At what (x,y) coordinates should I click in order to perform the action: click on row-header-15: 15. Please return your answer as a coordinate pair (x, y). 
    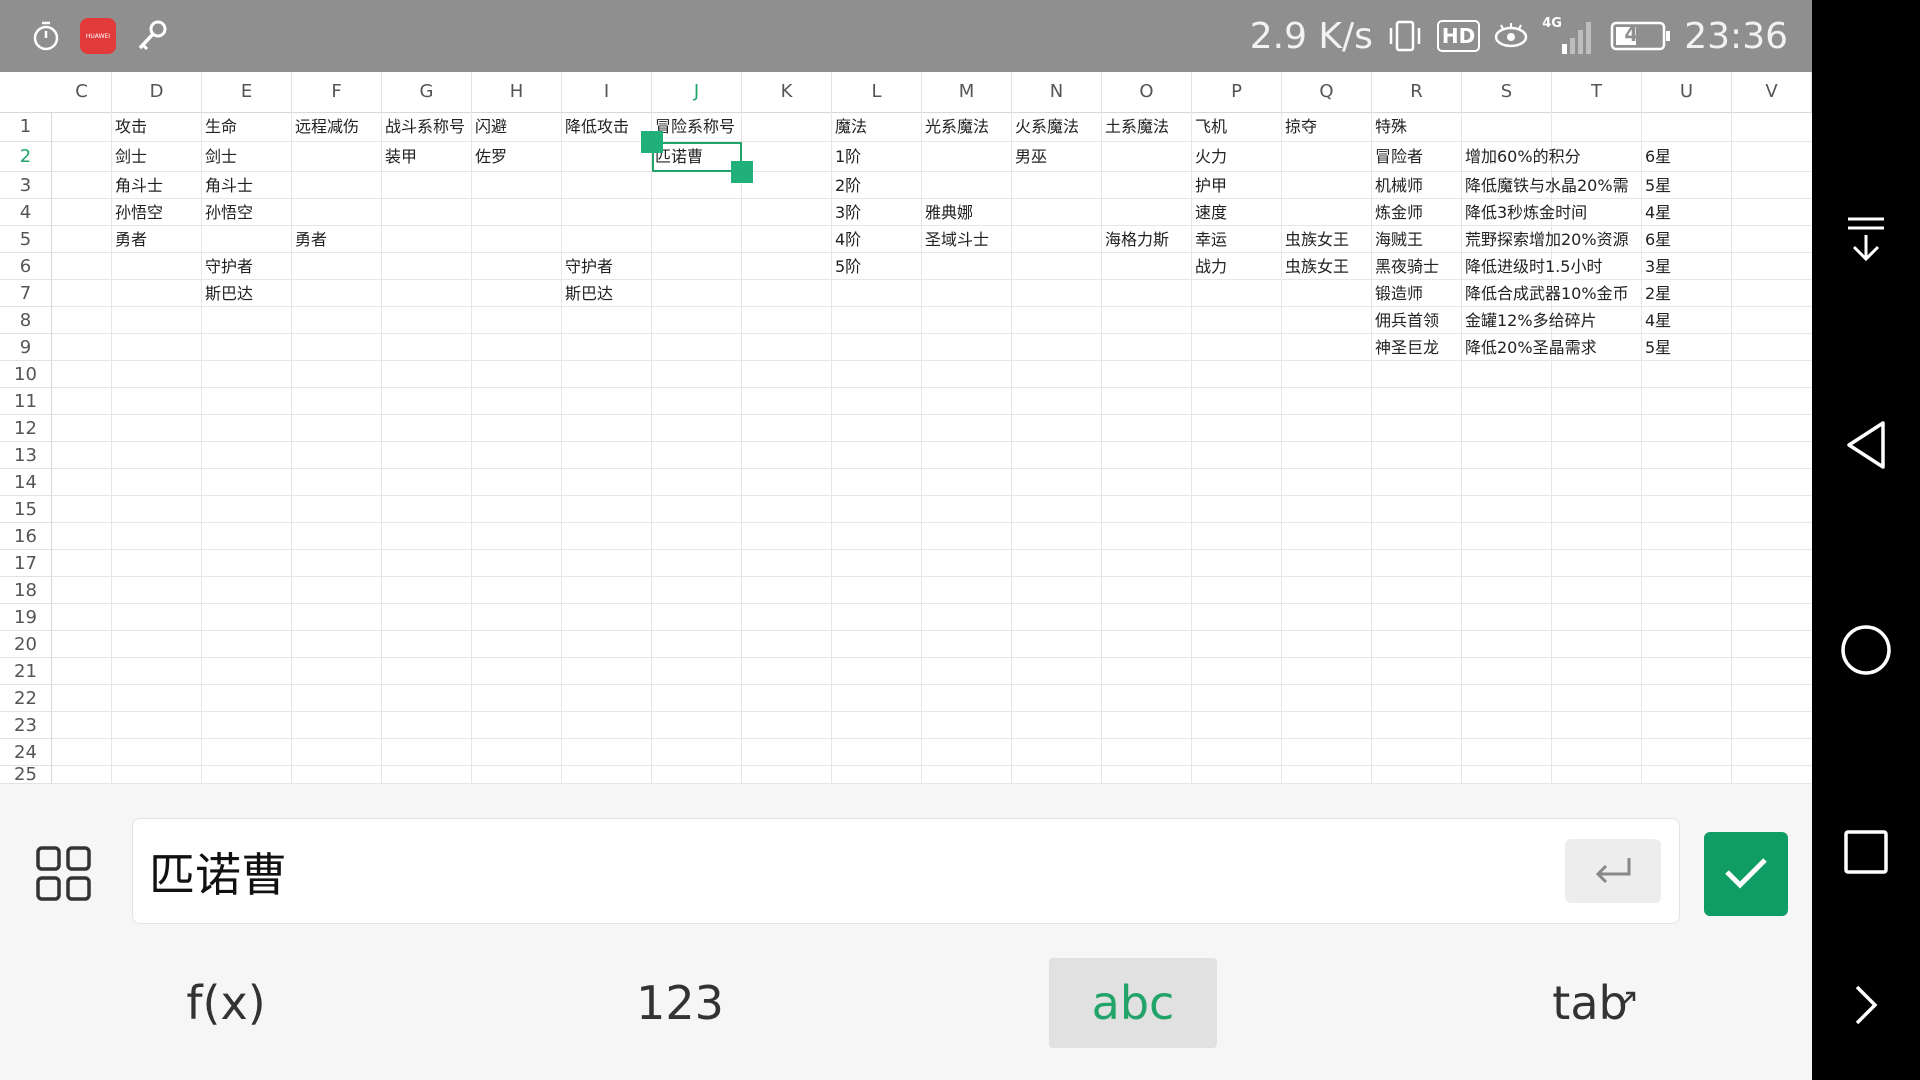
    Looking at the image, I should click on (26, 509).